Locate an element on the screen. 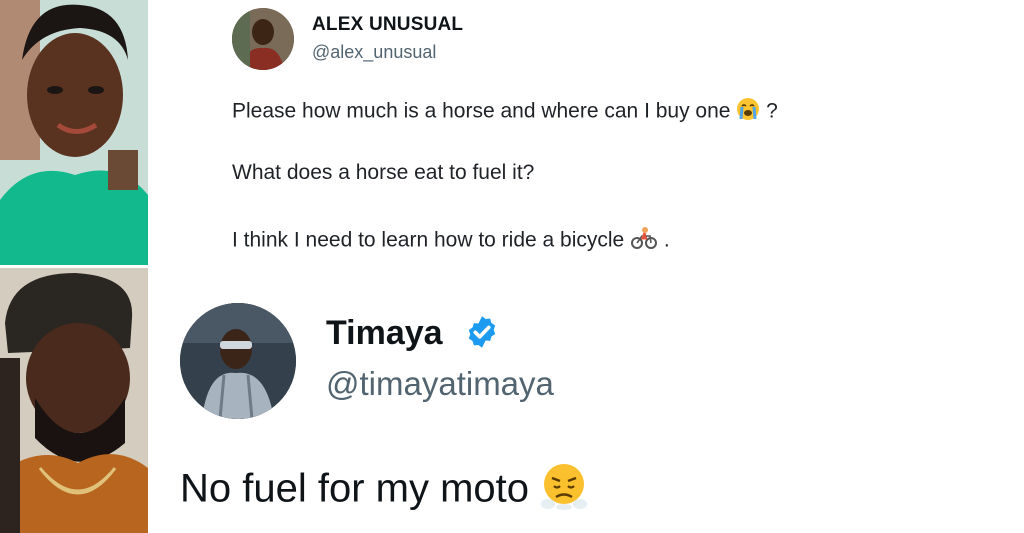  bicyclist-icon is located at coordinates (644, 241).